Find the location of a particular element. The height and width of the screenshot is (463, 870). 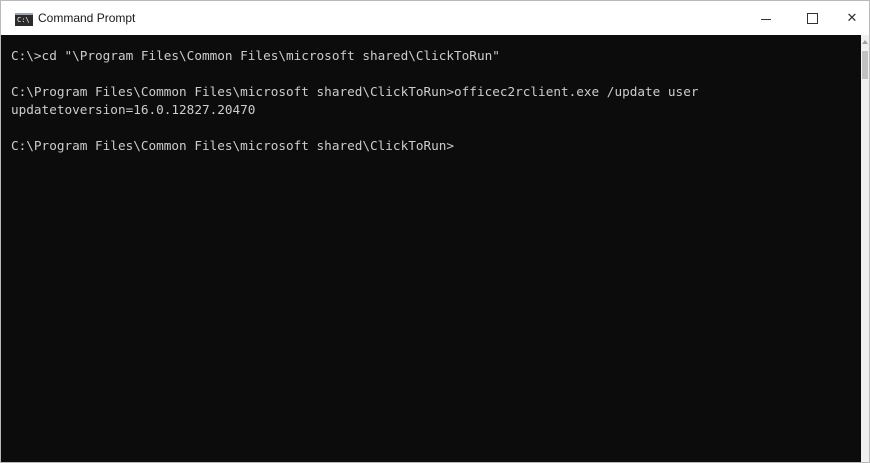

minimize-button is located at coordinates (766, 18).